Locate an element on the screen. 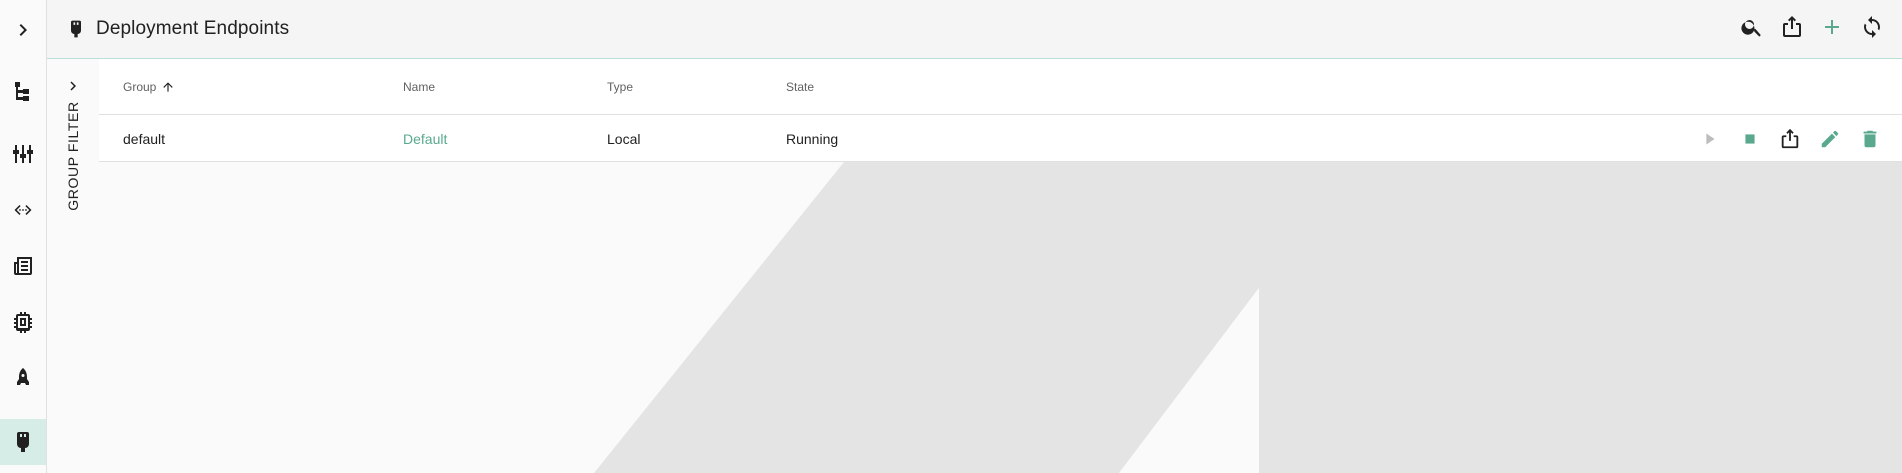 This screenshot has width=1902, height=473. add-button is located at coordinates (1832, 27).